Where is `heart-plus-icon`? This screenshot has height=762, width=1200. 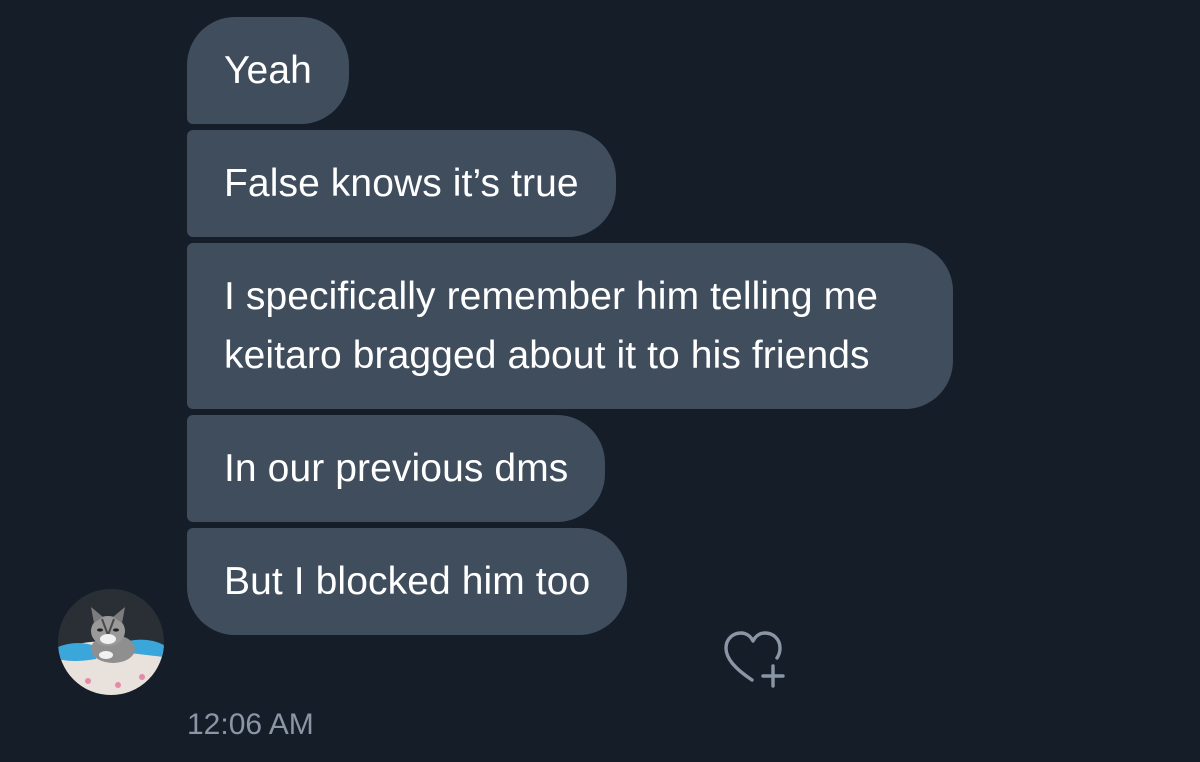 heart-plus-icon is located at coordinates (754, 659).